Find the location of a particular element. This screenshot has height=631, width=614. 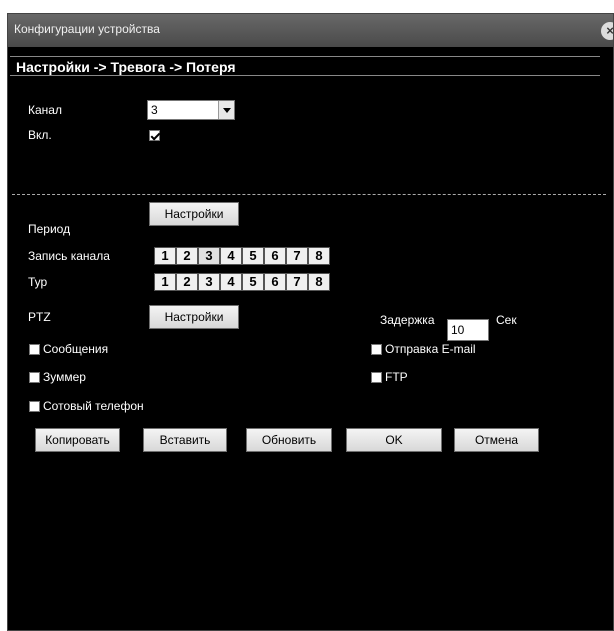

buzzer-checkbox is located at coordinates (34, 377).